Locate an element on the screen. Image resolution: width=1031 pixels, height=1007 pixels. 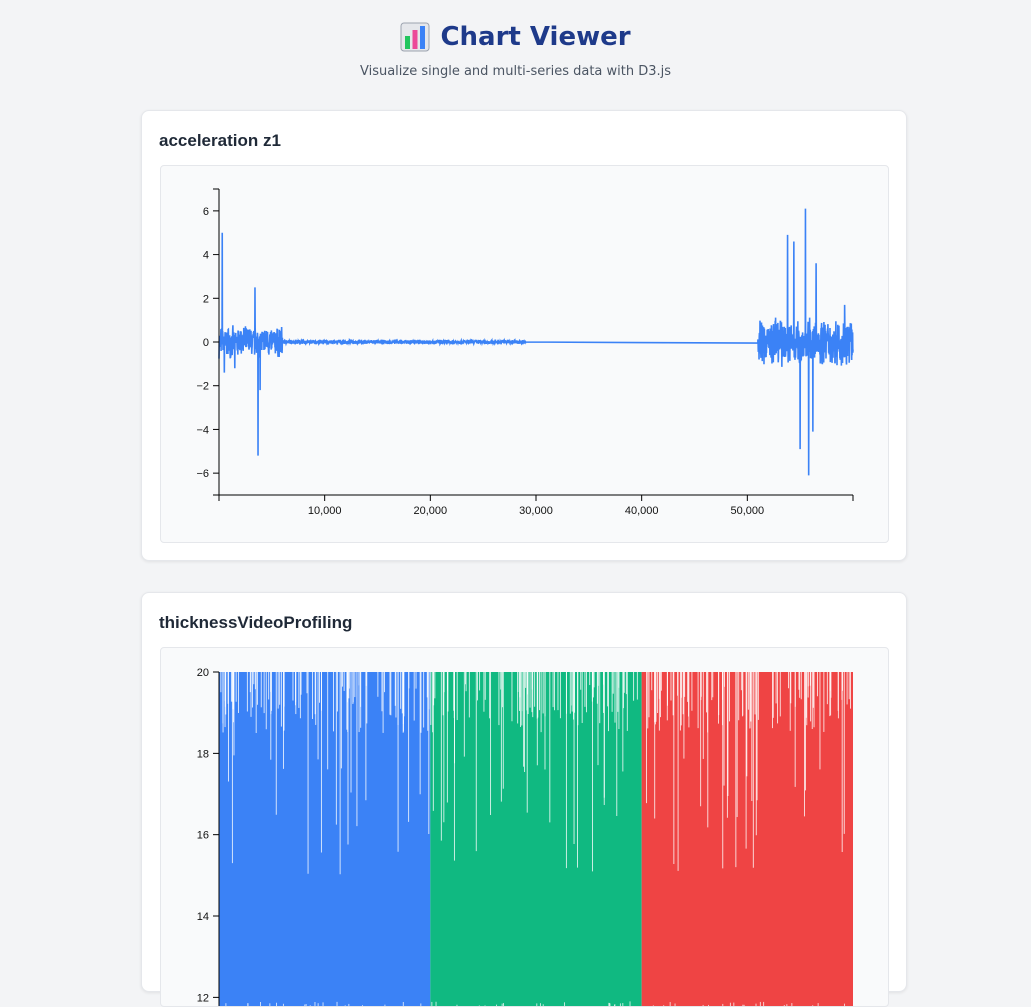
y-tick-label: 12 is located at coordinates (203, 998).